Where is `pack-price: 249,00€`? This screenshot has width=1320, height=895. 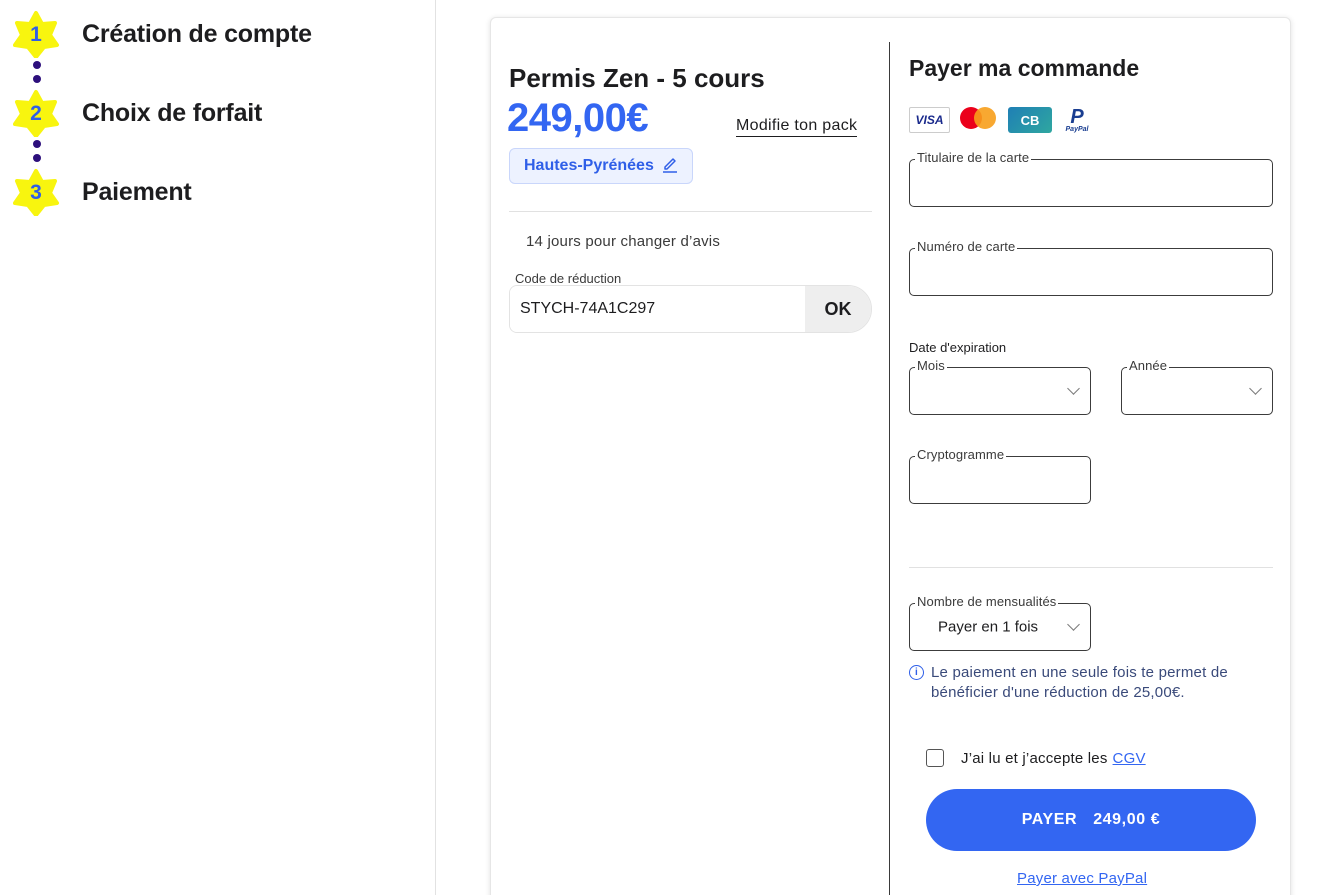 pack-price: 249,00€ is located at coordinates (578, 118).